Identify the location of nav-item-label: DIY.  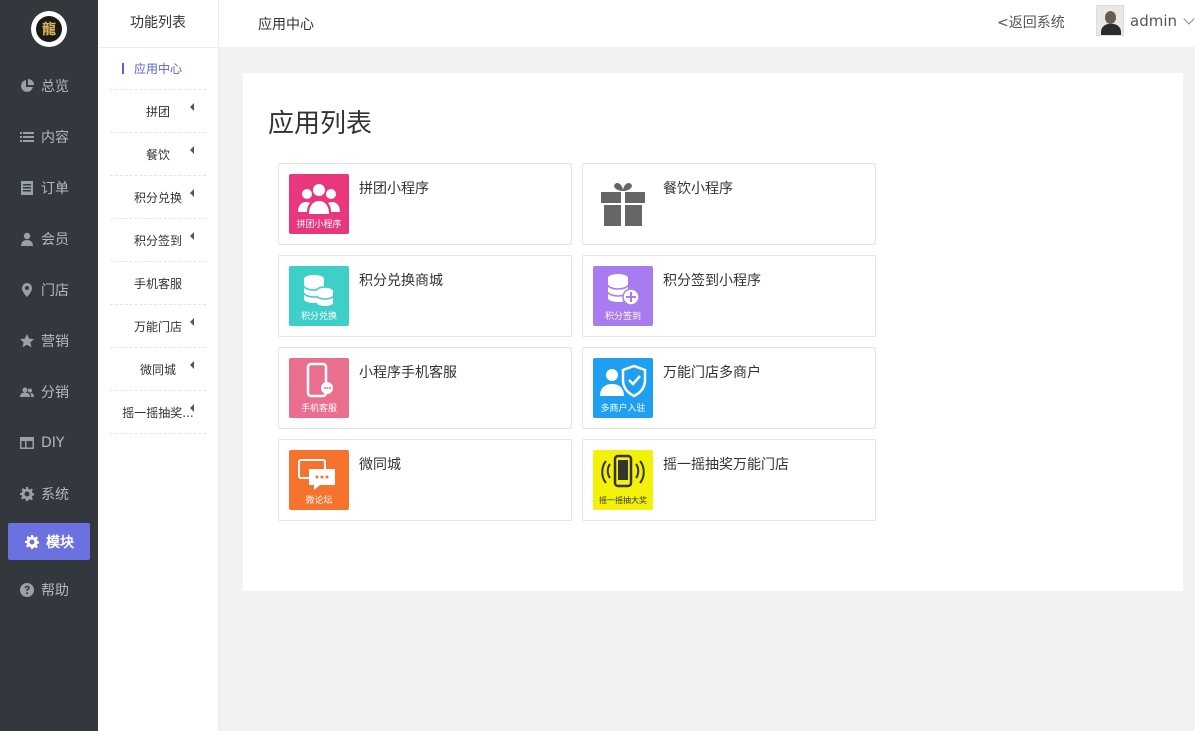
(53, 442).